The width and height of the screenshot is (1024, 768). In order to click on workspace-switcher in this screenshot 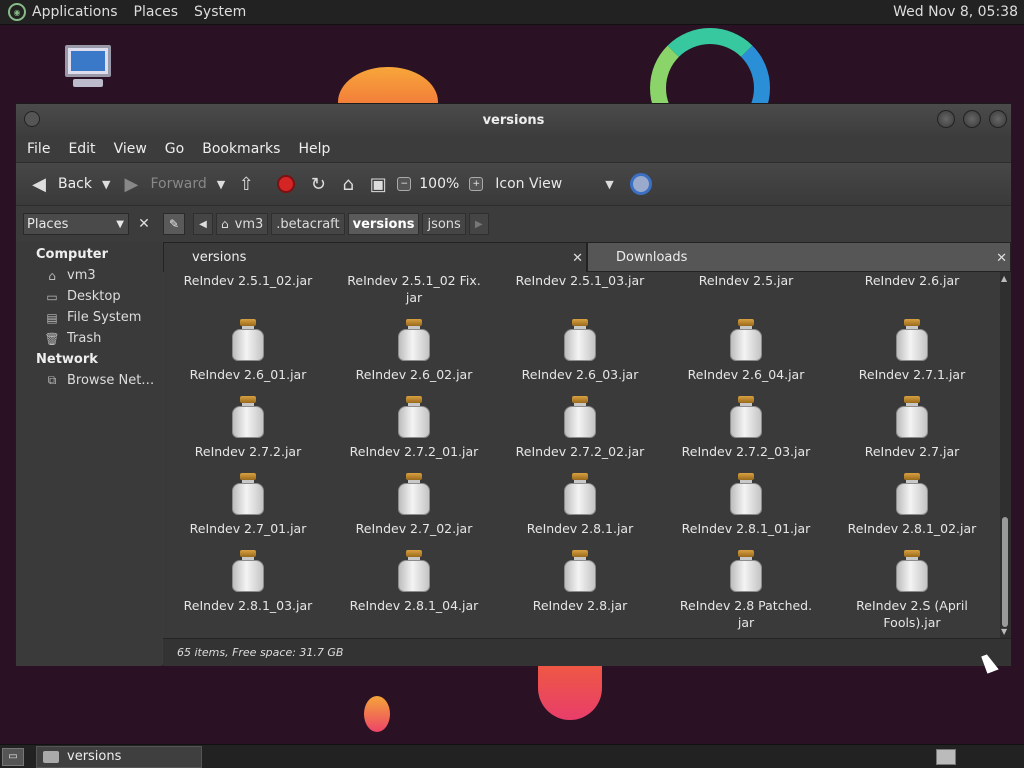, I will do `click(946, 756)`.